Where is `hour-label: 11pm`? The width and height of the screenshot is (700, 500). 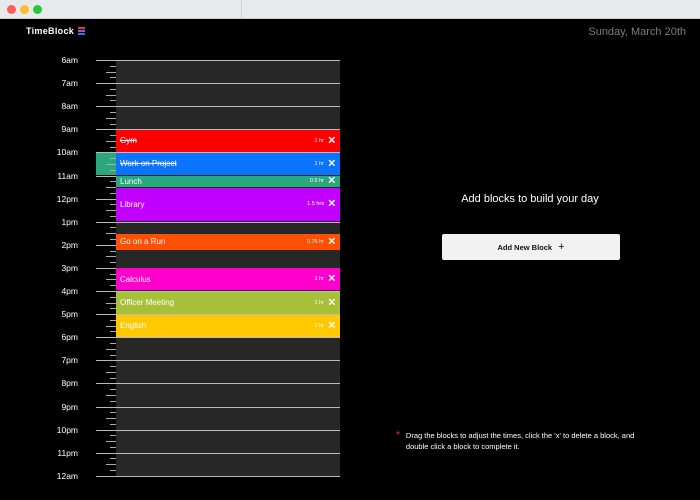
hour-label: 11pm is located at coordinates (67, 452).